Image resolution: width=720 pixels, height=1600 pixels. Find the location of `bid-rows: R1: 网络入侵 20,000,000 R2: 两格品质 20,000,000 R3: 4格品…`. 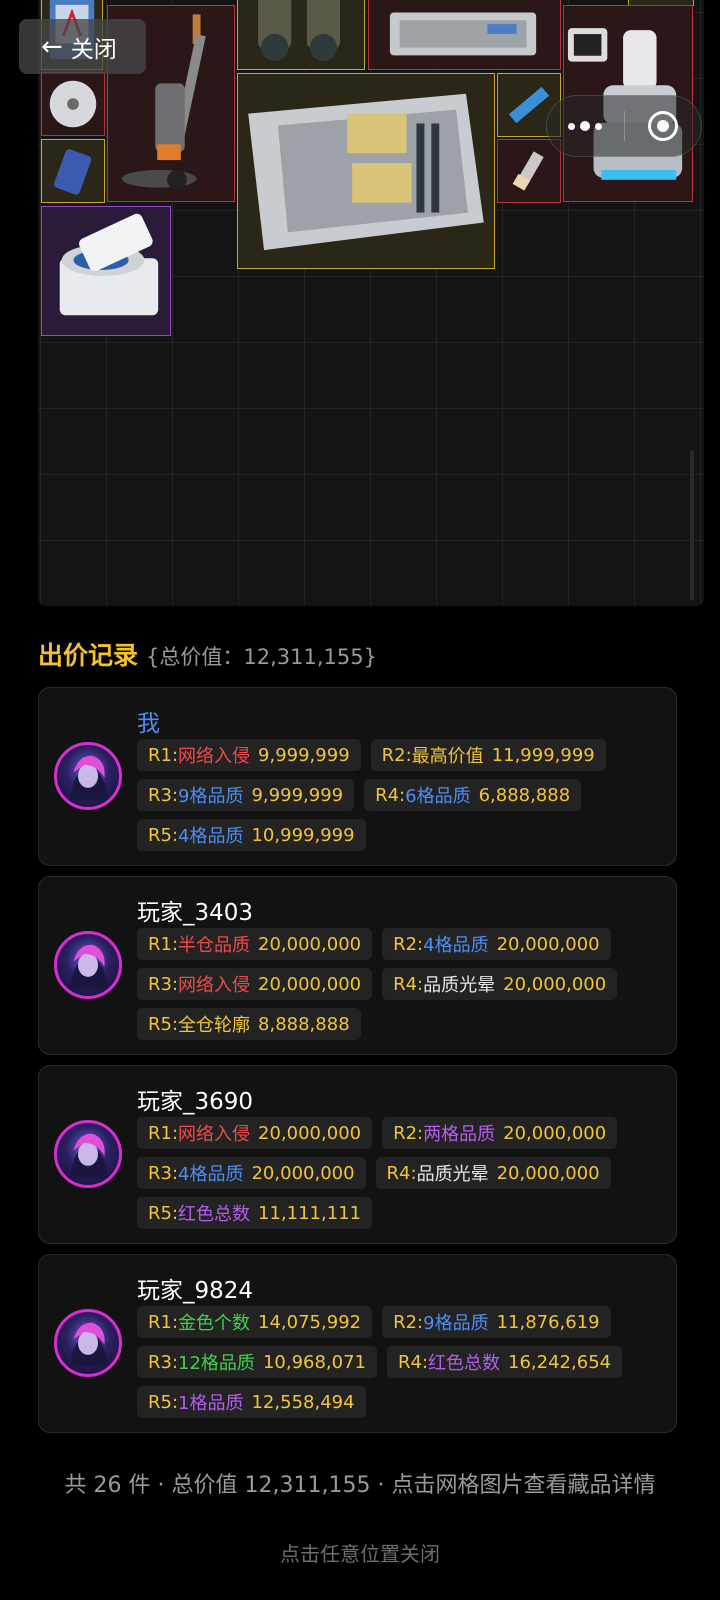

bid-rows: R1: 网络入侵 20,000,000 R2: 两格品质 20,000,000 R3: 4格品… is located at coordinates (401, 1177).